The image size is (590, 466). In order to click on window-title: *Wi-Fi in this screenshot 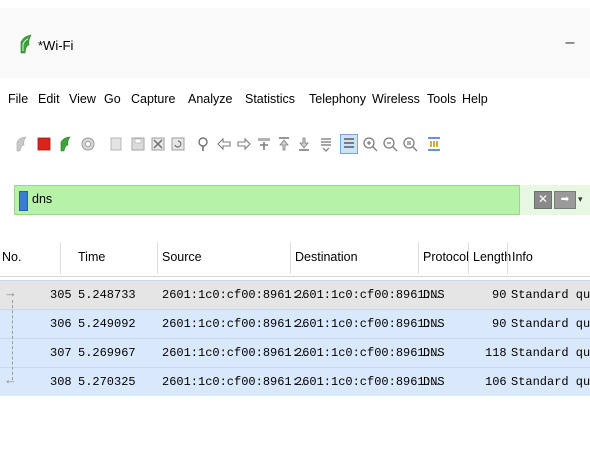, I will do `click(56, 45)`.